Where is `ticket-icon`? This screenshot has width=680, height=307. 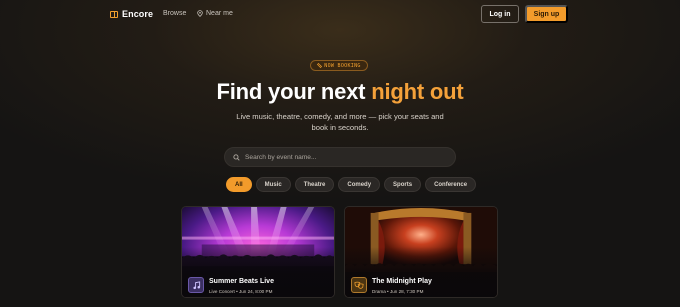
ticket-icon is located at coordinates (320, 65).